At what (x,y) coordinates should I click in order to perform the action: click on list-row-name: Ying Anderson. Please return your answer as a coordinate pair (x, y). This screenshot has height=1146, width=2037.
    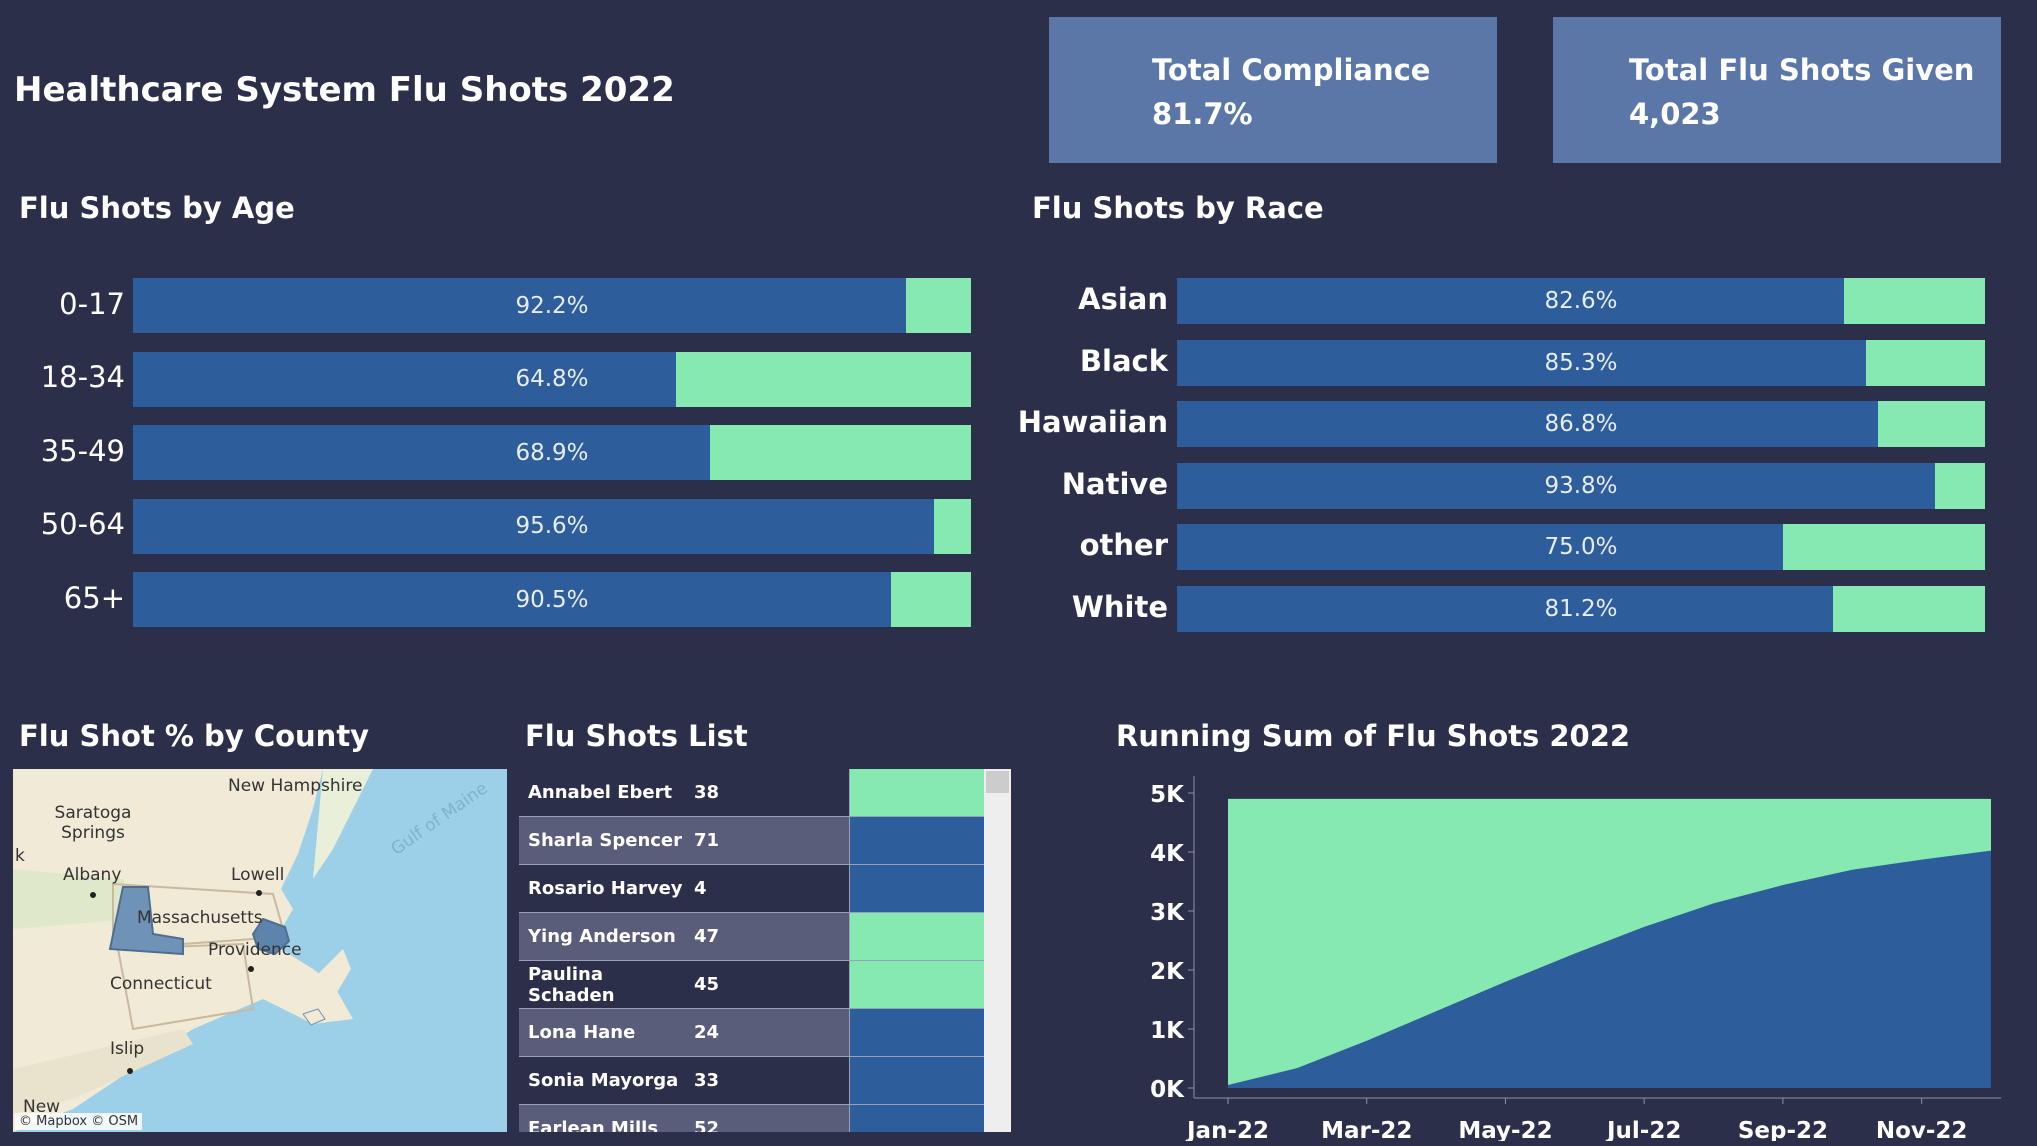
    Looking at the image, I should click on (601, 937).